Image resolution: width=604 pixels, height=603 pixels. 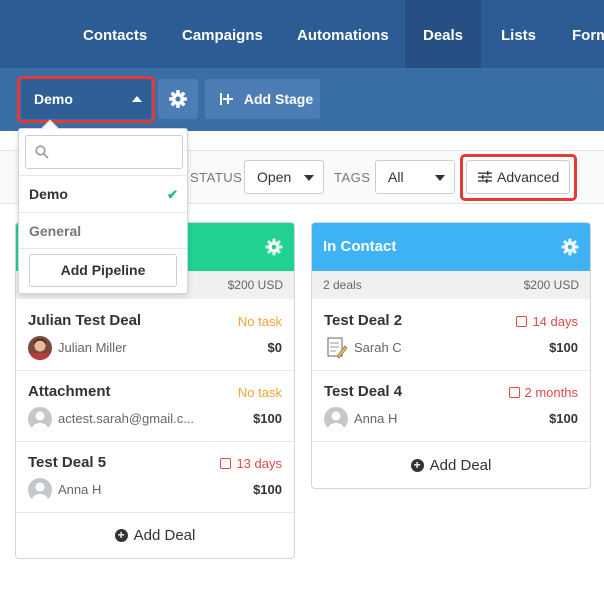 What do you see at coordinates (103, 248) in the screenshot?
I see `divider` at bounding box center [103, 248].